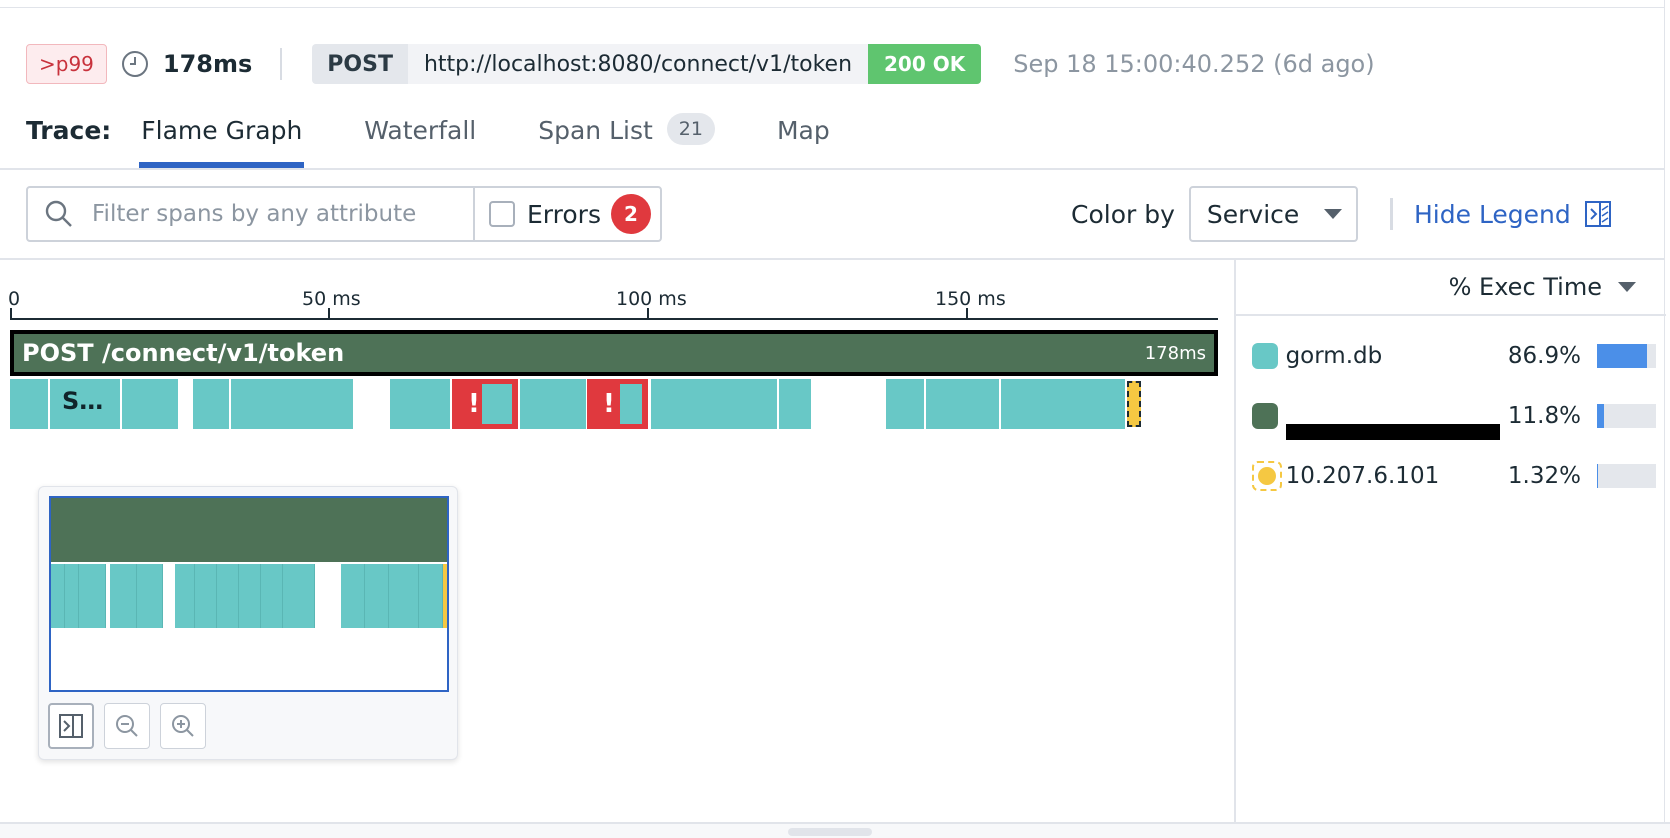  What do you see at coordinates (1175, 353) in the screenshot?
I see `root-span-duration: 178ms` at bounding box center [1175, 353].